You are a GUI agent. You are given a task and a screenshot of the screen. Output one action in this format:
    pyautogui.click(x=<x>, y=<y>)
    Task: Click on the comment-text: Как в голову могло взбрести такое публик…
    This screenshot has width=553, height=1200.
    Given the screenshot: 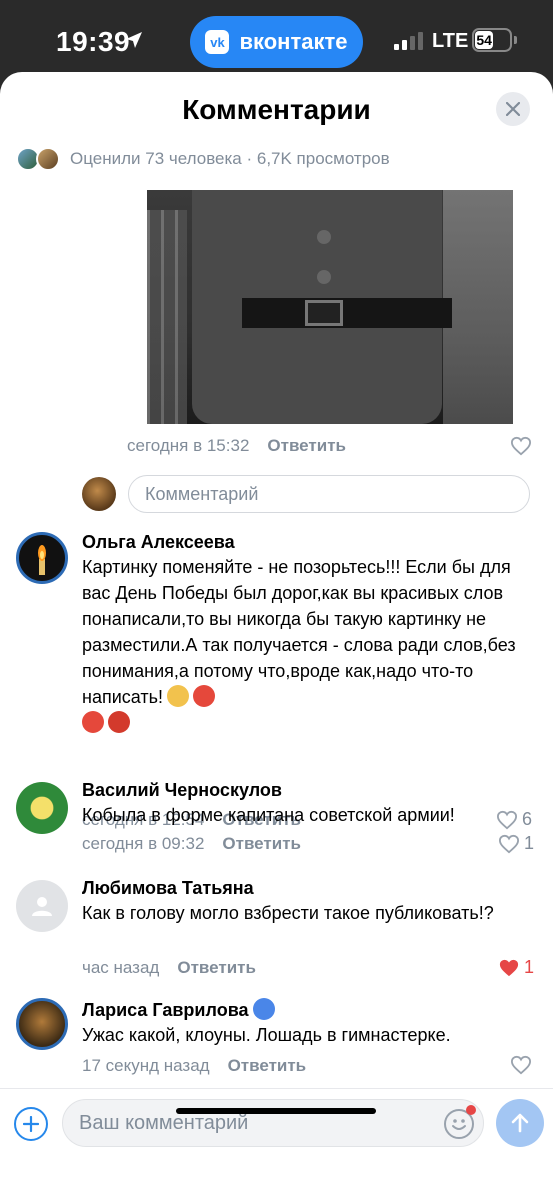 What is the action you would take?
    pyautogui.click(x=288, y=913)
    